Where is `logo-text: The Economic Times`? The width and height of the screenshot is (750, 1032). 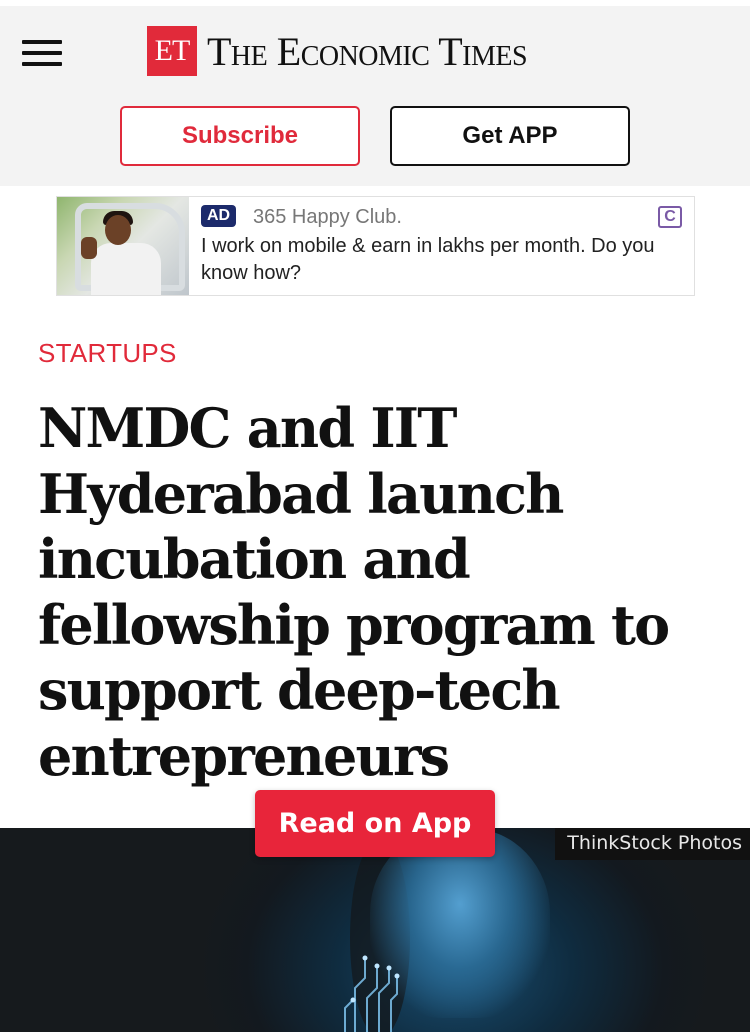 logo-text: The Economic Times is located at coordinates (367, 51).